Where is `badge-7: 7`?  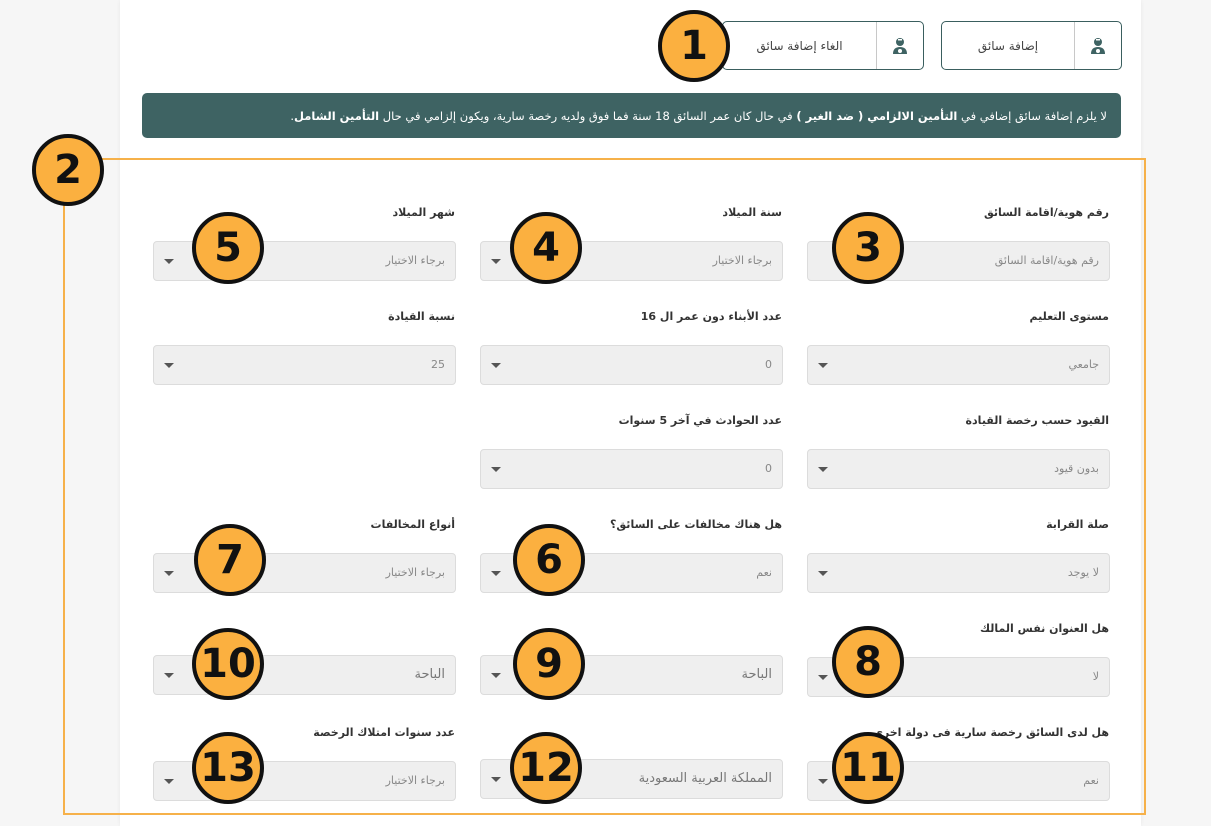
badge-7: 7 is located at coordinates (230, 560).